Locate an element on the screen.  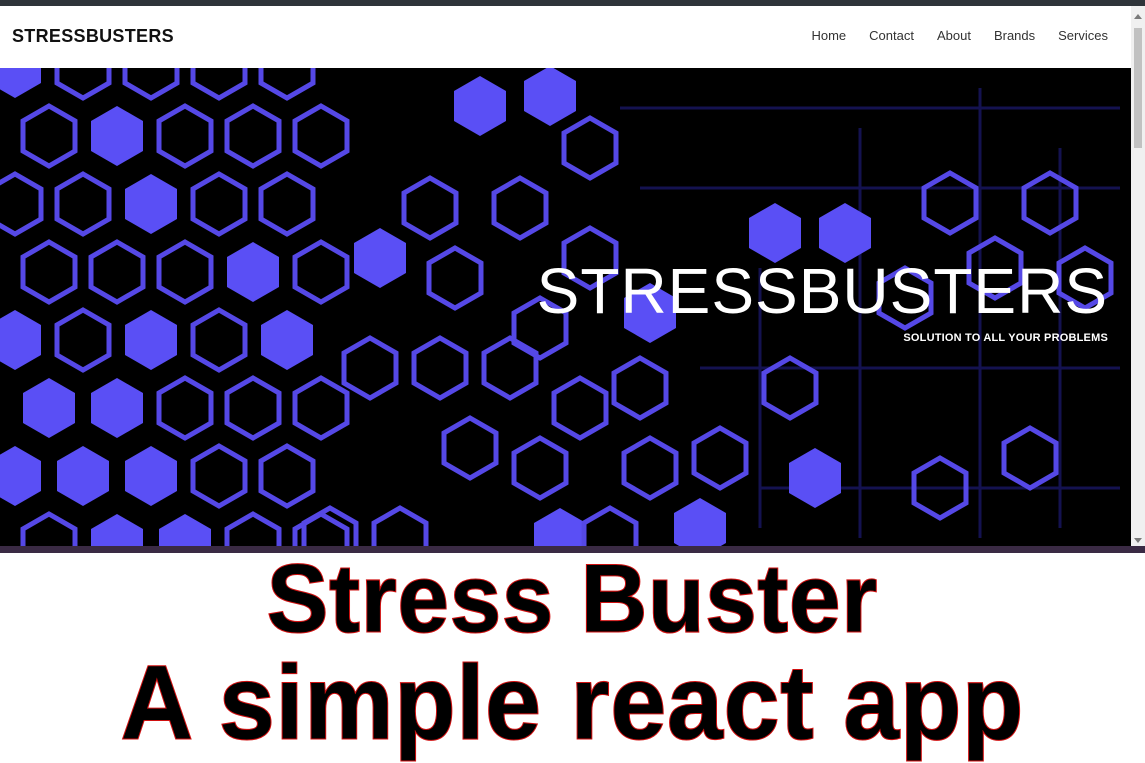
nav-link-brands: Brands is located at coordinates (1014, 35).